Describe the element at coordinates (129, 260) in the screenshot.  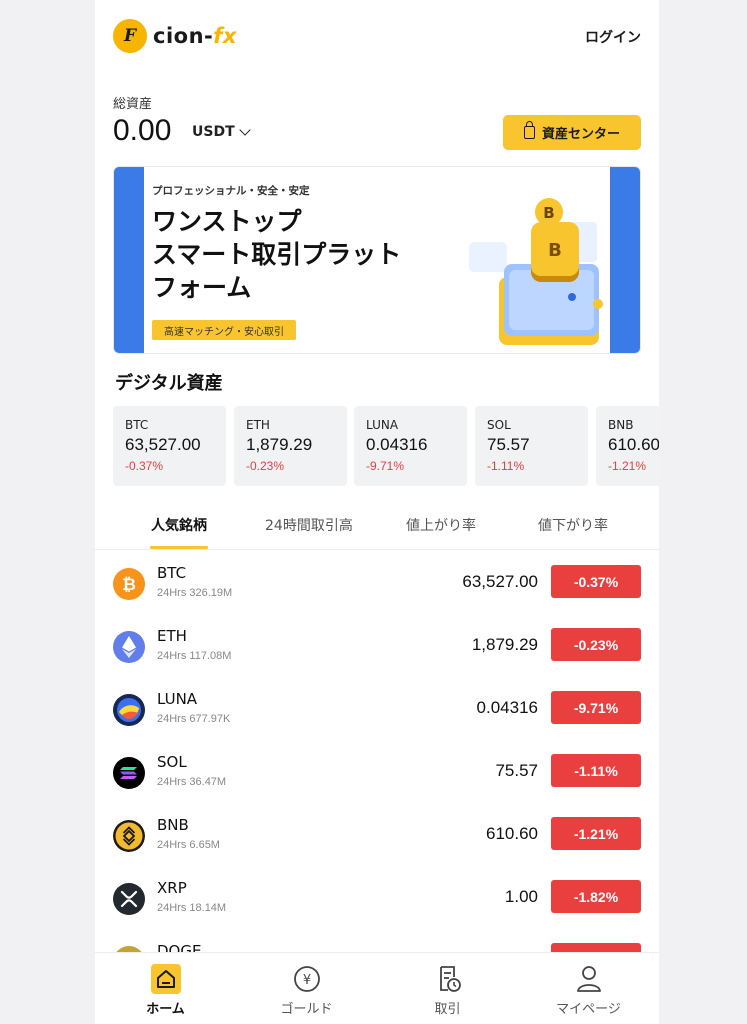
I see `banner-left-edge` at that location.